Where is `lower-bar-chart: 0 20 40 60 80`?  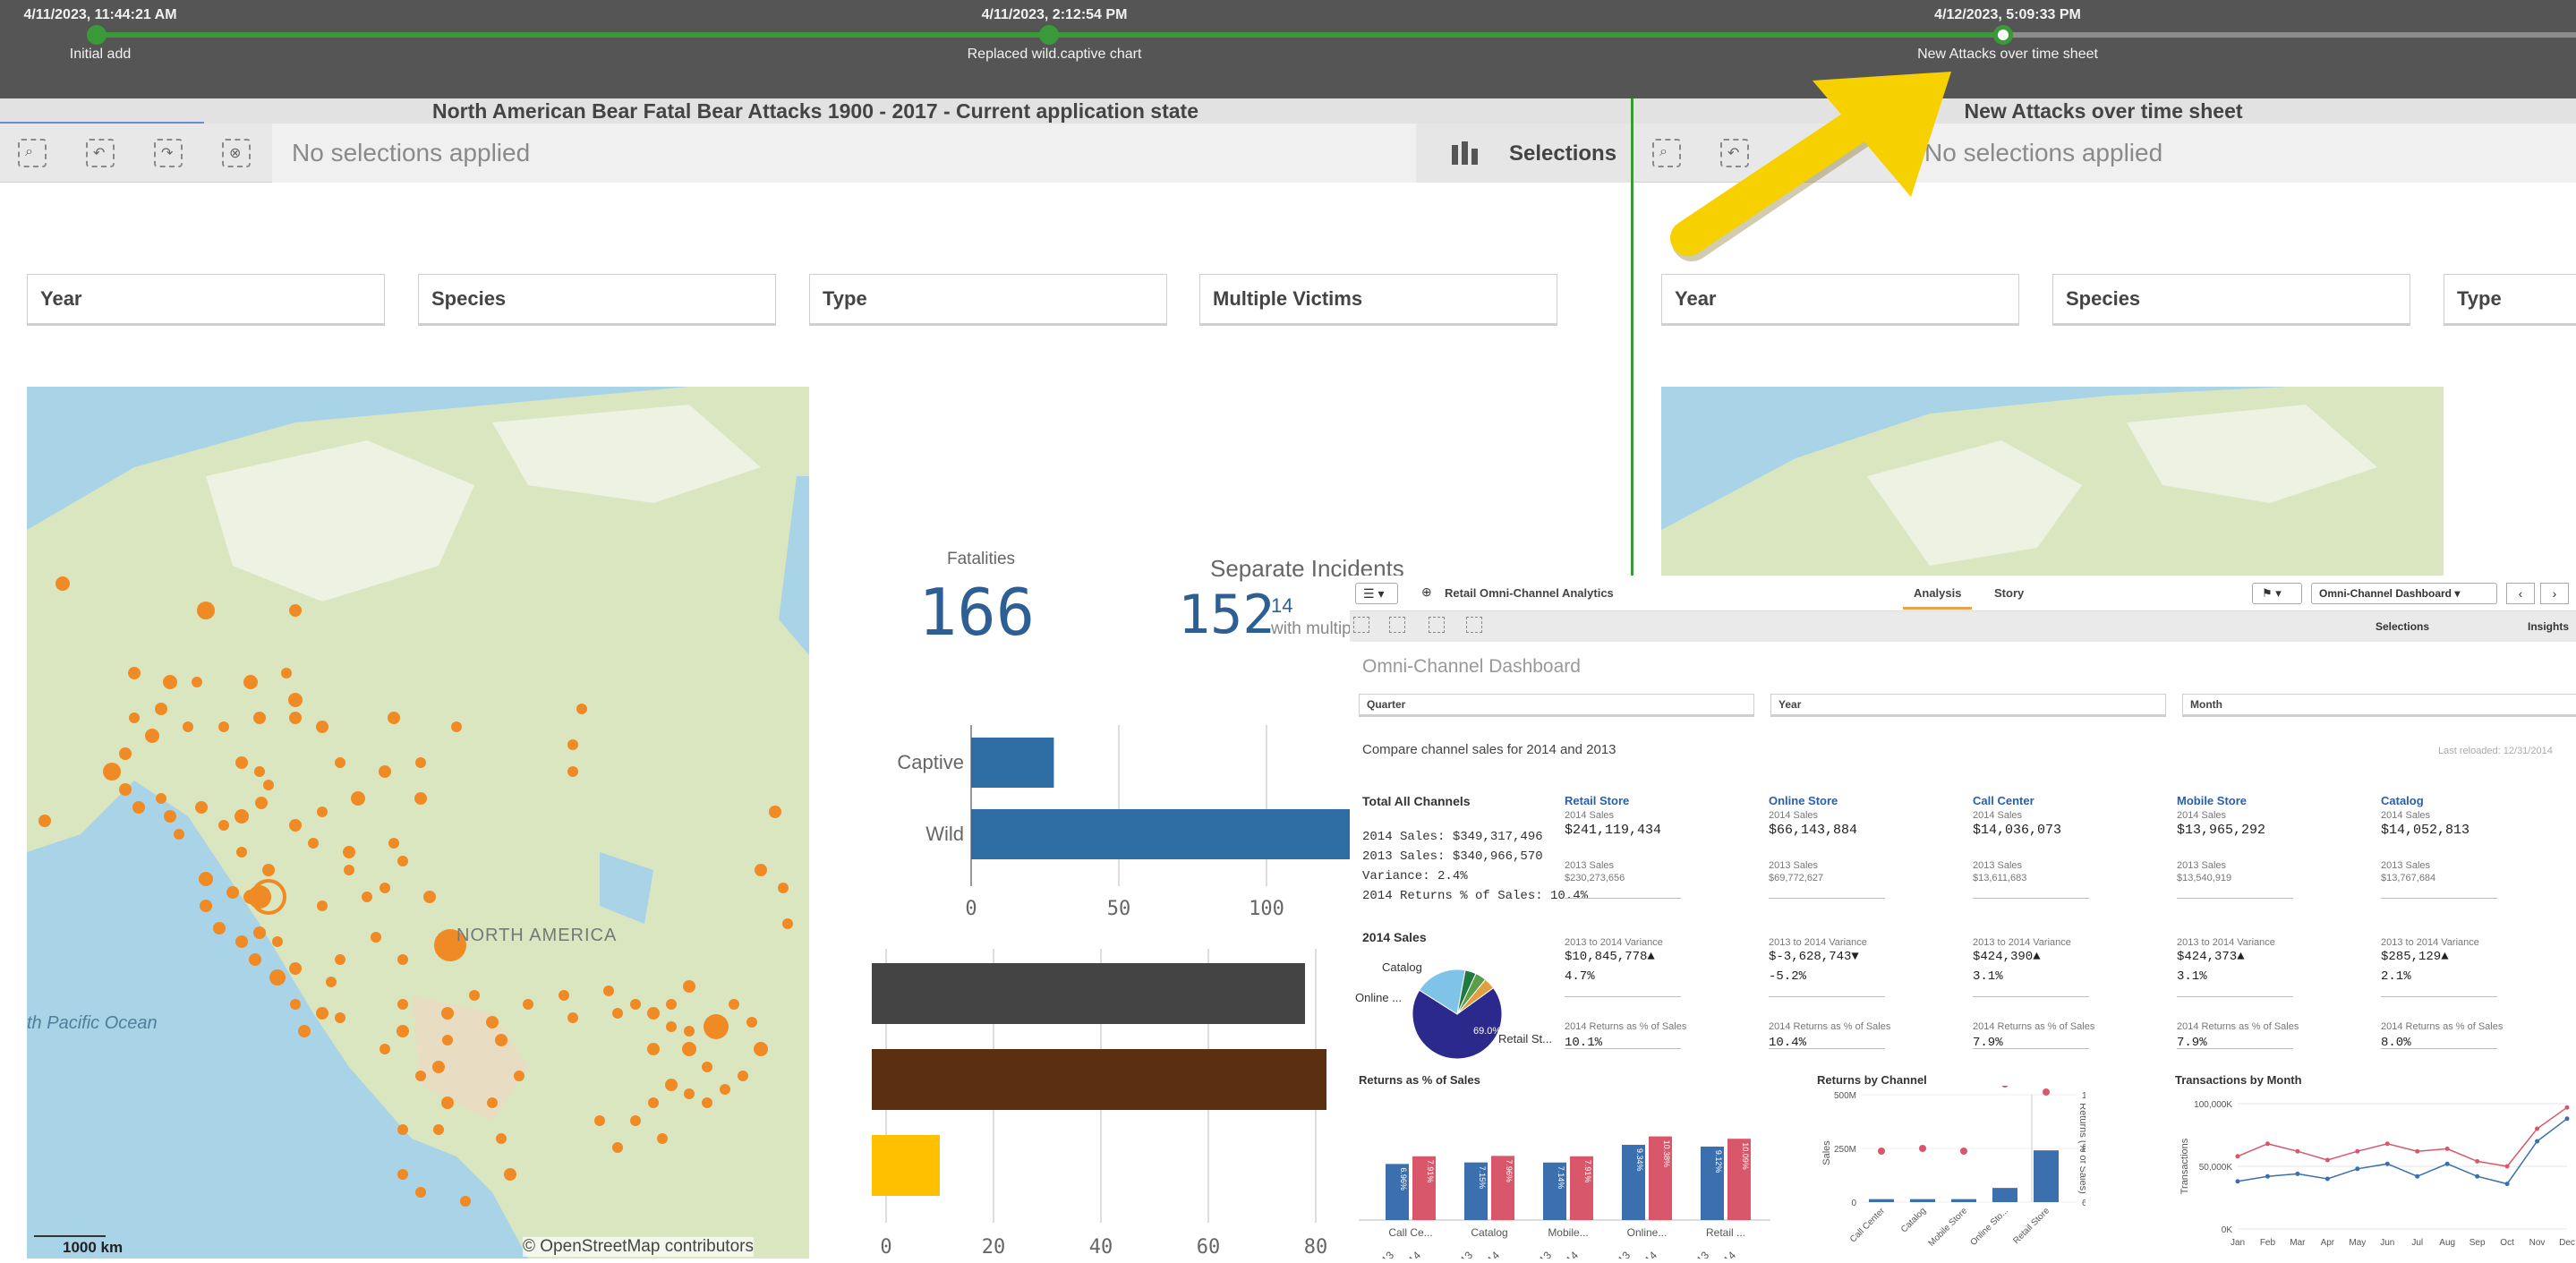
lower-bar-chart: 0 20 40 60 80 is located at coordinates (1110, 1104).